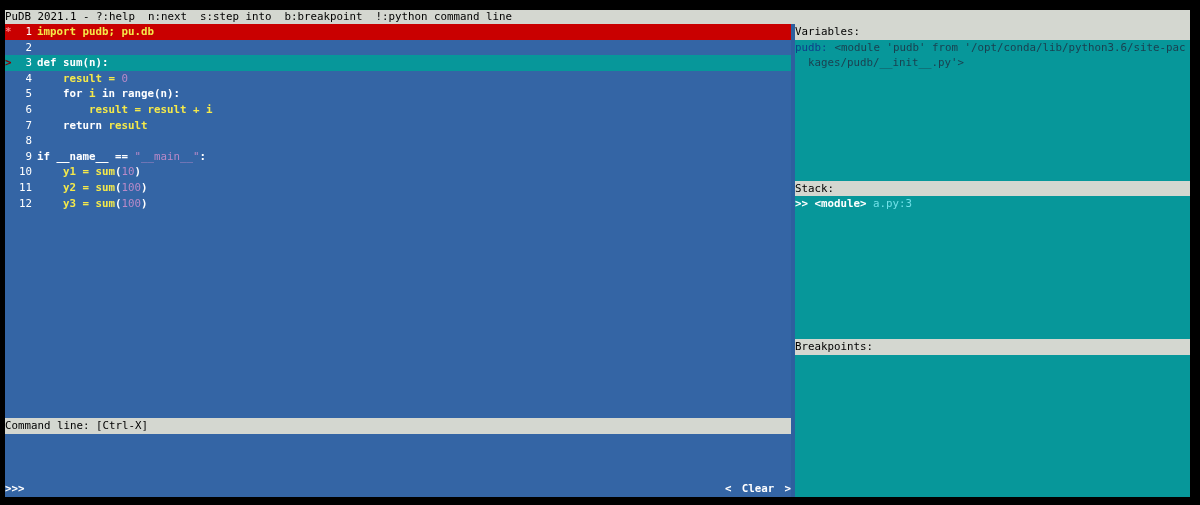  What do you see at coordinates (29, 78) in the screenshot?
I see `line-number: 4` at bounding box center [29, 78].